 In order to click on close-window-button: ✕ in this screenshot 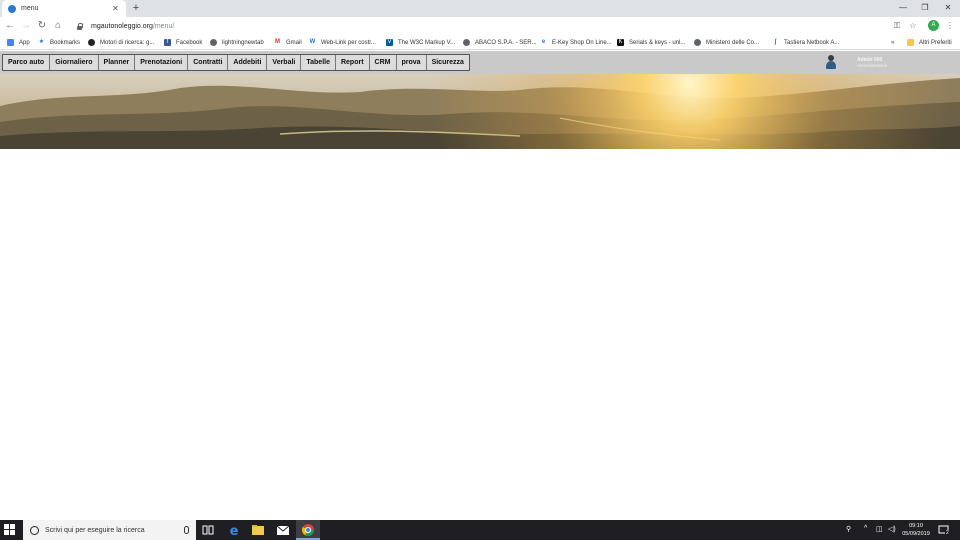, I will do `click(948, 8)`.